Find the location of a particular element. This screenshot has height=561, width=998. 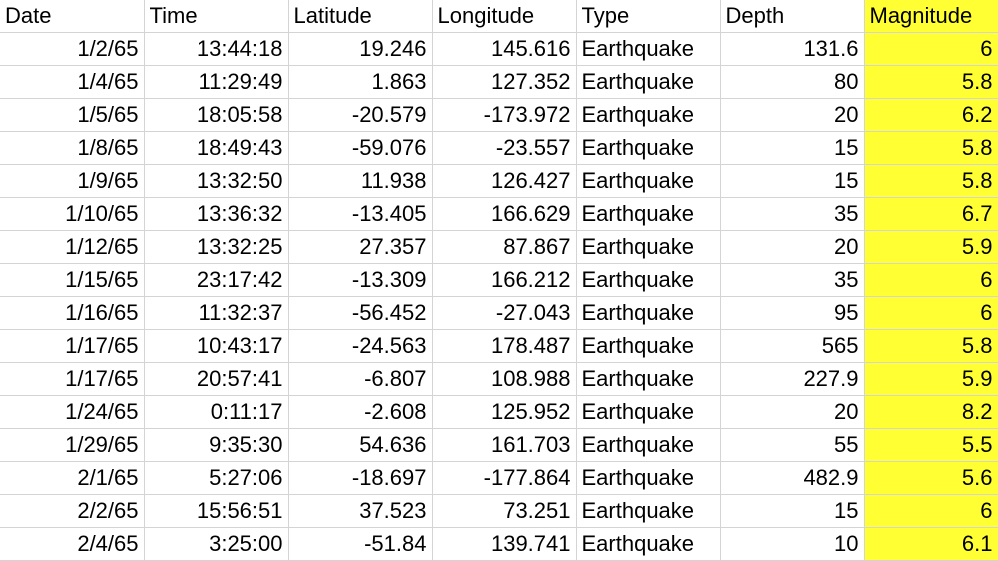

cell-date: 1/29/65 is located at coordinates (72, 445).